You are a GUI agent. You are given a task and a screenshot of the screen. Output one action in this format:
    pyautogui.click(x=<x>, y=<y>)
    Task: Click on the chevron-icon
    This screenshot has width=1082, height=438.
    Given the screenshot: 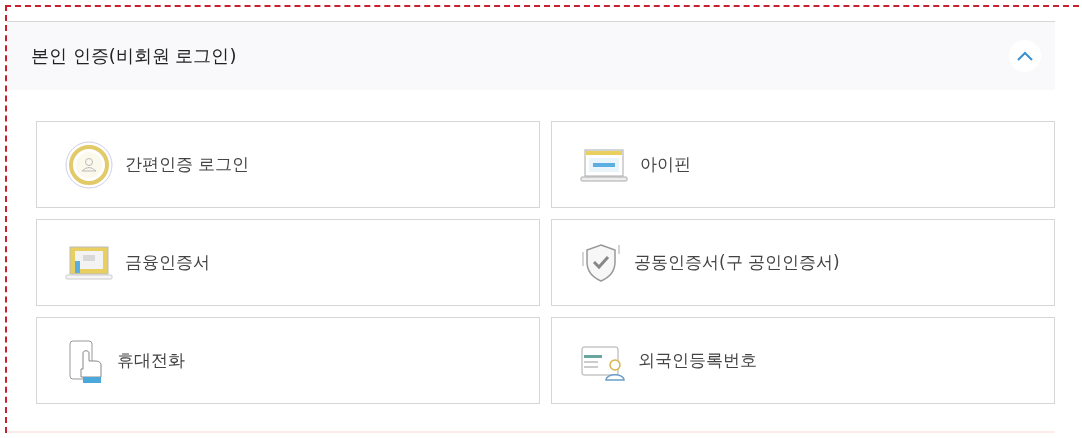 What is the action you would take?
    pyautogui.click(x=1025, y=56)
    